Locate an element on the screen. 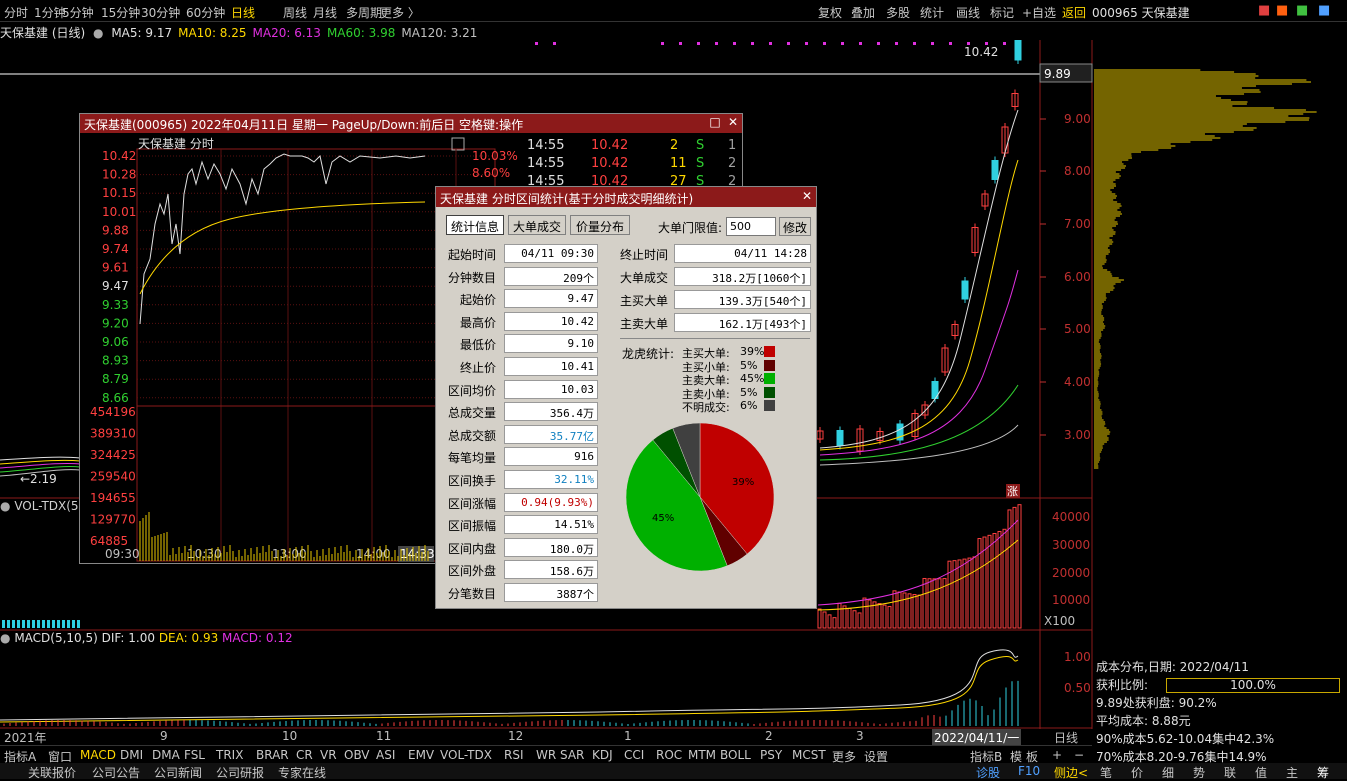 The image size is (1347, 781). indicator-tab-23: MCST is located at coordinates (809, 755).